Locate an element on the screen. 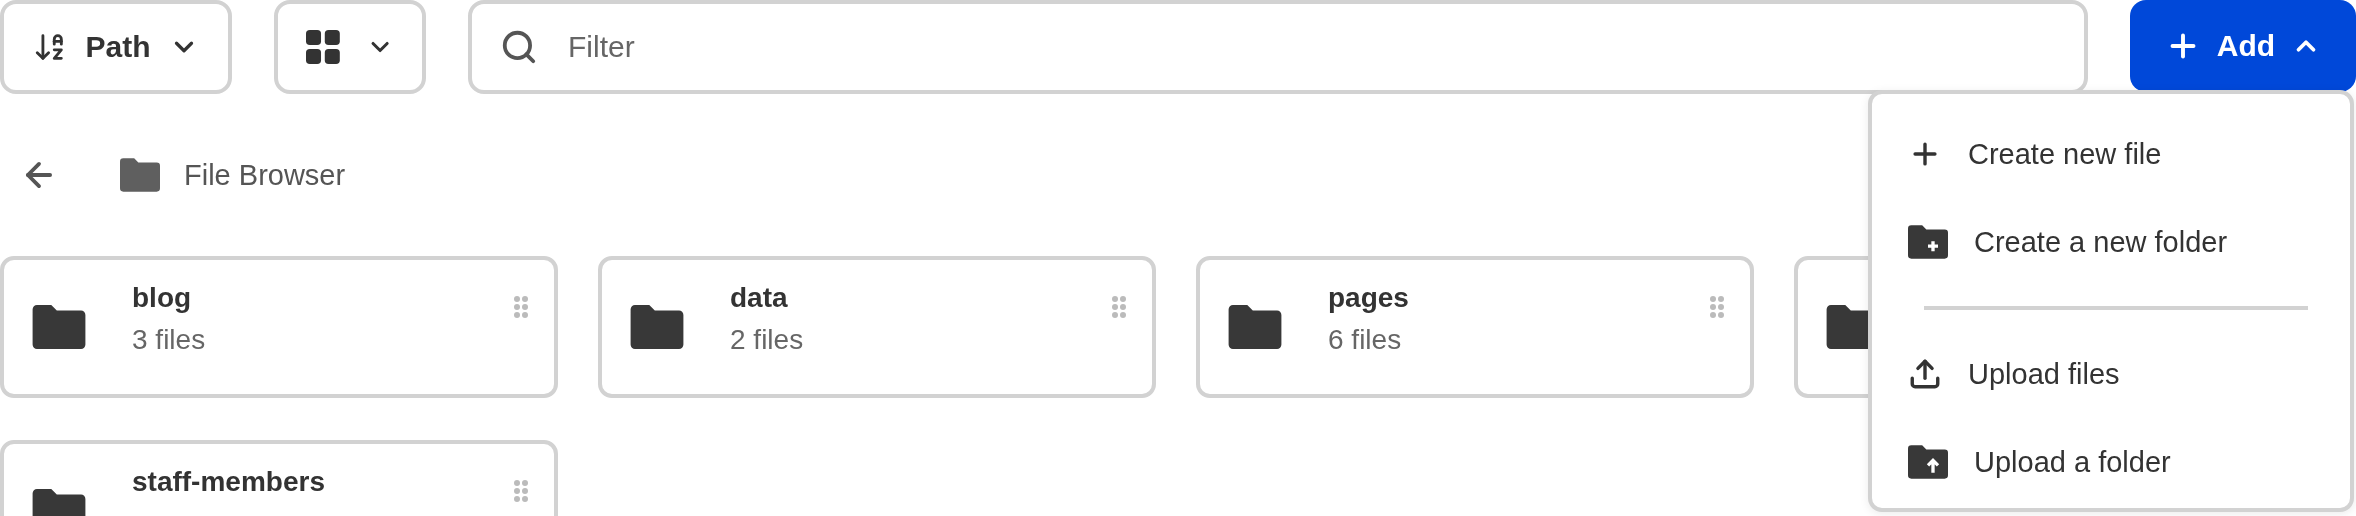 The height and width of the screenshot is (516, 2356). folder-name: blog is located at coordinates (162, 298).